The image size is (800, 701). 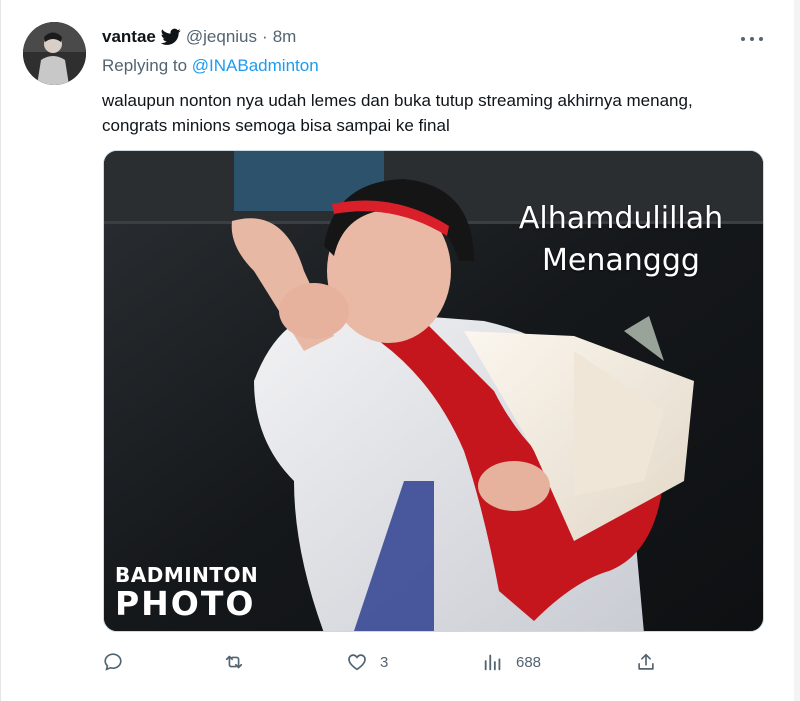 I want to click on replying-to: Replying to @INABadminton, so click(x=210, y=66).